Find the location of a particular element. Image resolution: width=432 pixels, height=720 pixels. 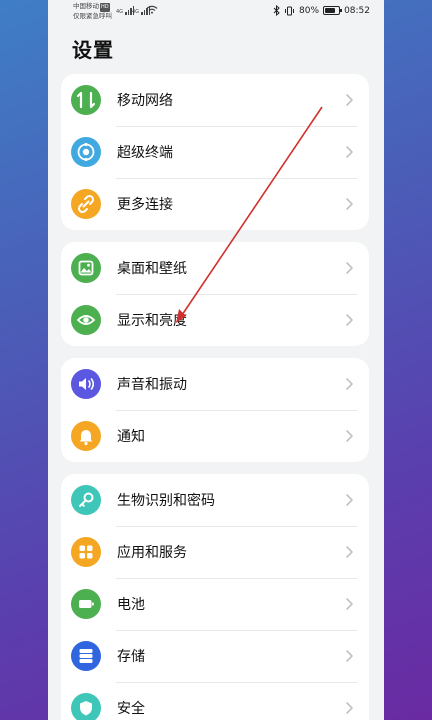

settings-group: 桌面和壁纸显示和亮度 is located at coordinates (215, 294).